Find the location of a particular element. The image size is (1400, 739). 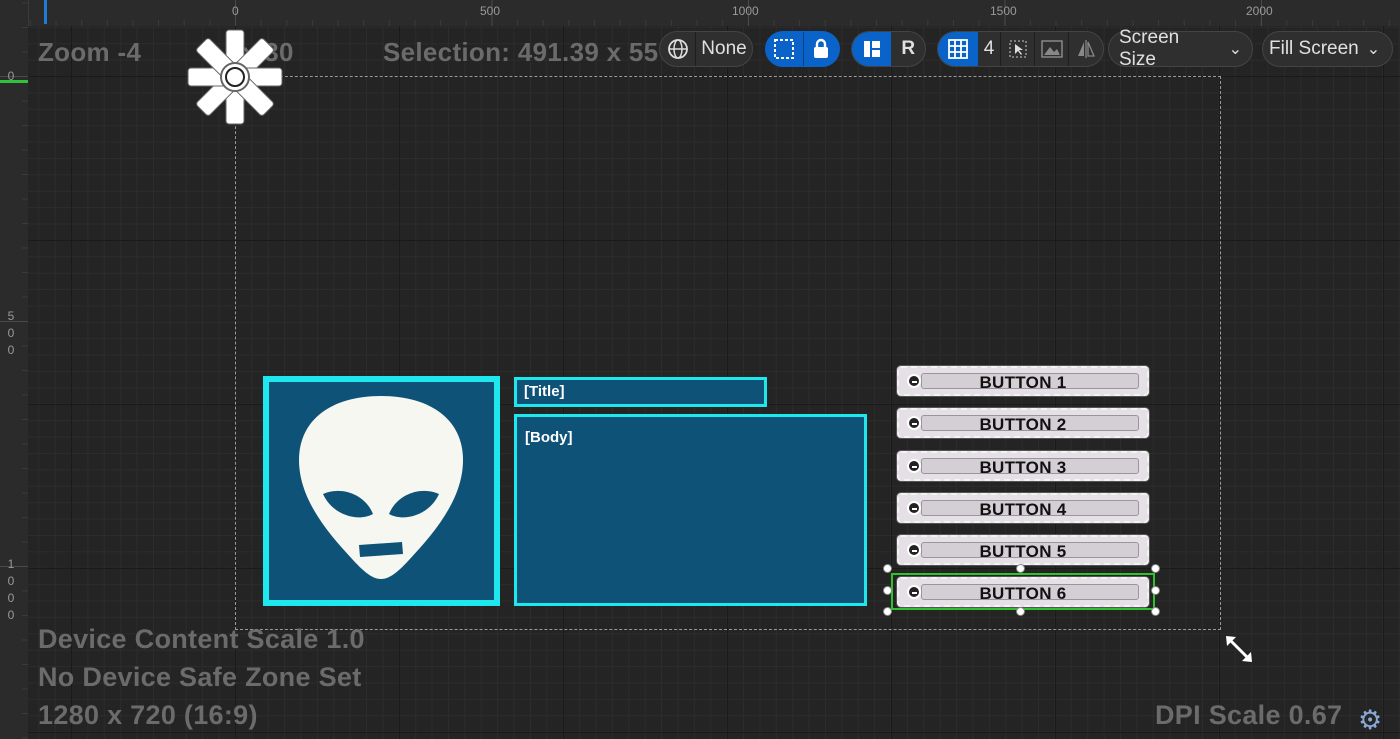

resize-handle-tr is located at coordinates (1155, 568).